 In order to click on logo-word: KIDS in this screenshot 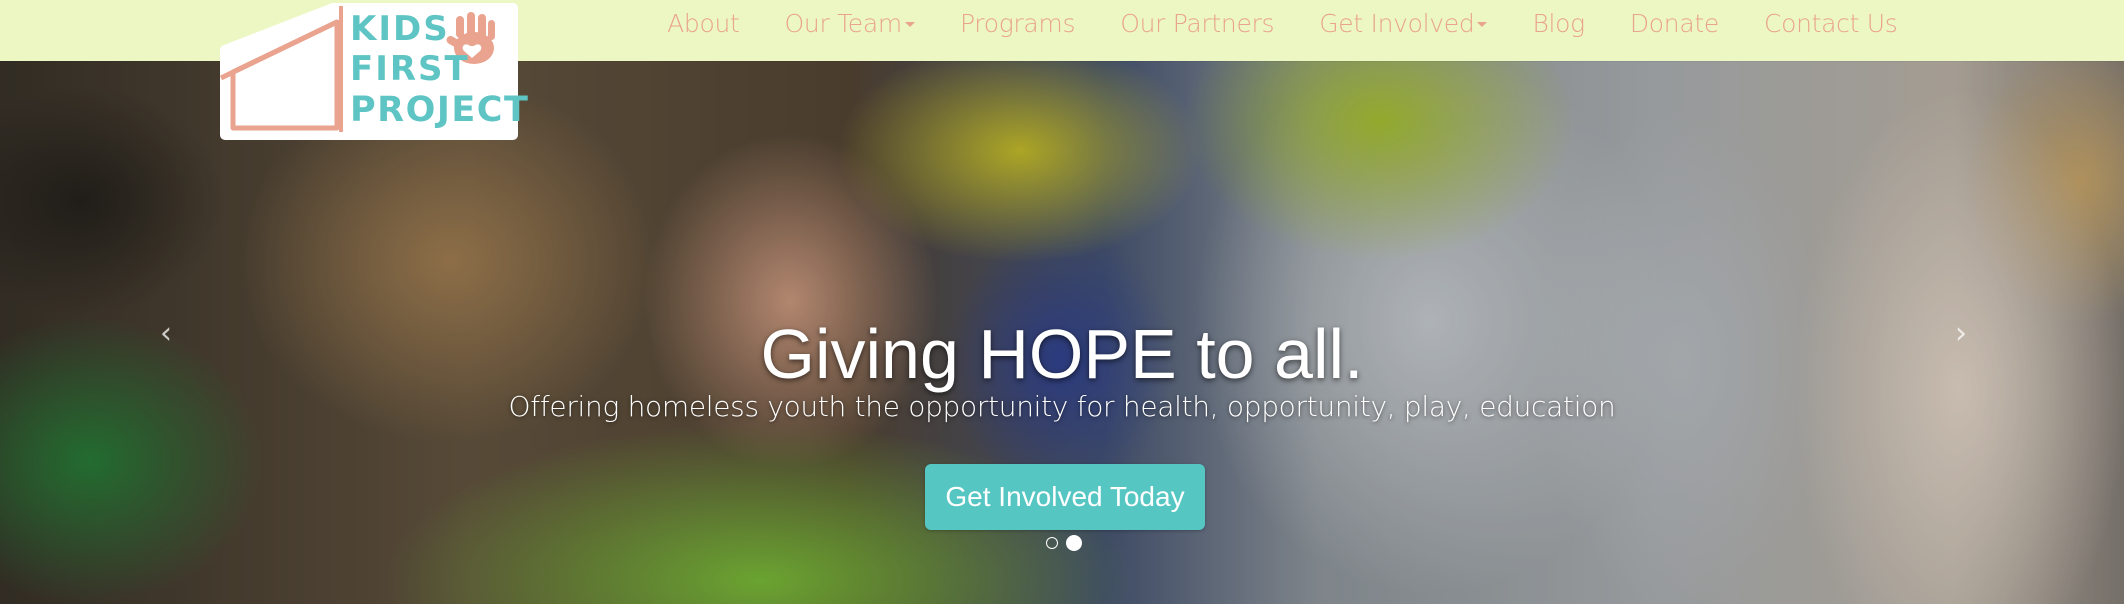, I will do `click(400, 29)`.